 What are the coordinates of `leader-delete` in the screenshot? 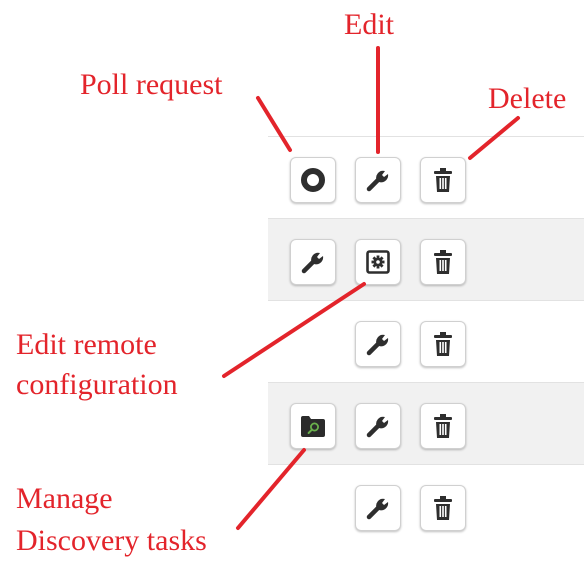 It's located at (494, 138).